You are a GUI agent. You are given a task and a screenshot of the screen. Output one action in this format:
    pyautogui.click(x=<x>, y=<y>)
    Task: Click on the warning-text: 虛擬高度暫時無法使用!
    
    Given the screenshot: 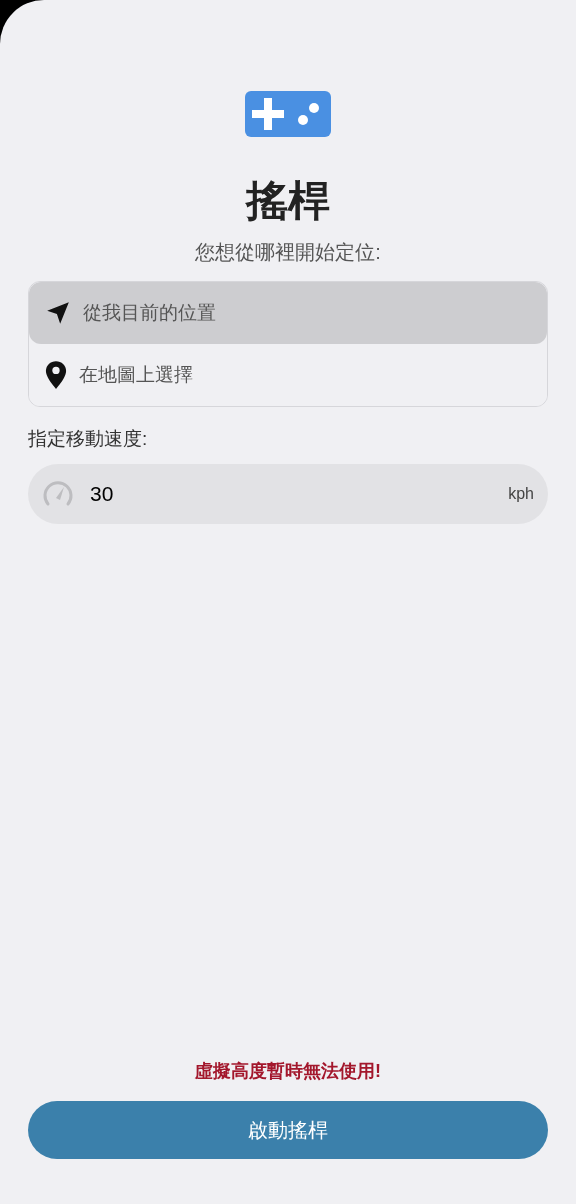 What is the action you would take?
    pyautogui.click(x=288, y=1071)
    